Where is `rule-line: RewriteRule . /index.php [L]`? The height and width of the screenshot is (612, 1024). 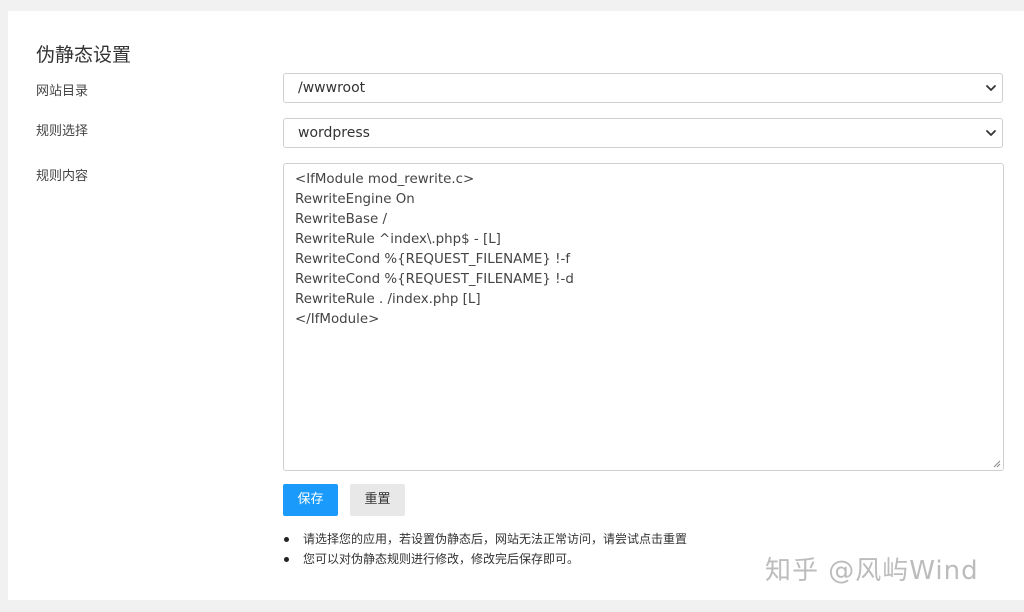 rule-line: RewriteRule . /index.php [L] is located at coordinates (388, 299).